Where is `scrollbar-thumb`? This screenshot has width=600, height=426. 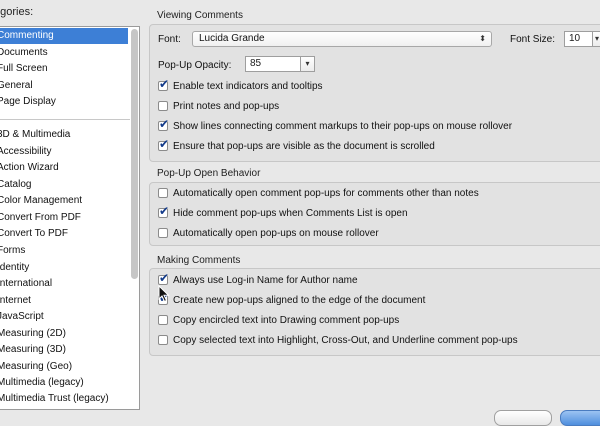
scrollbar-thumb is located at coordinates (134, 154).